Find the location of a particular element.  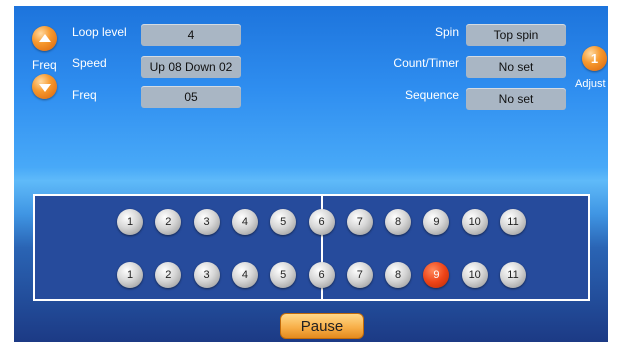

freq-down-button is located at coordinates (44, 86).